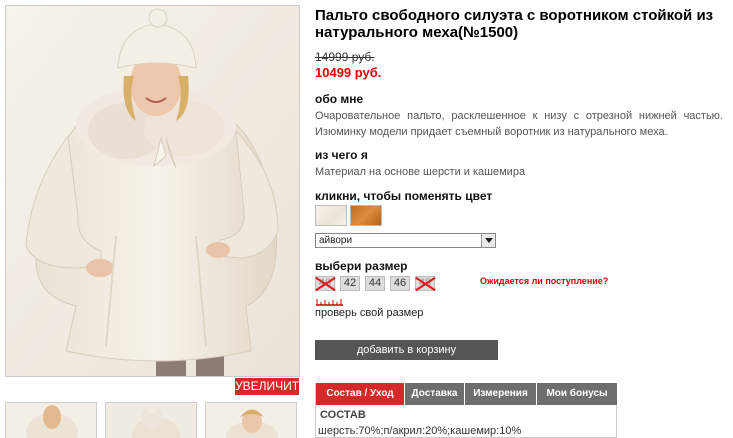 The height and width of the screenshot is (438, 733). I want to click on thumbnail-2-image, so click(151, 420).